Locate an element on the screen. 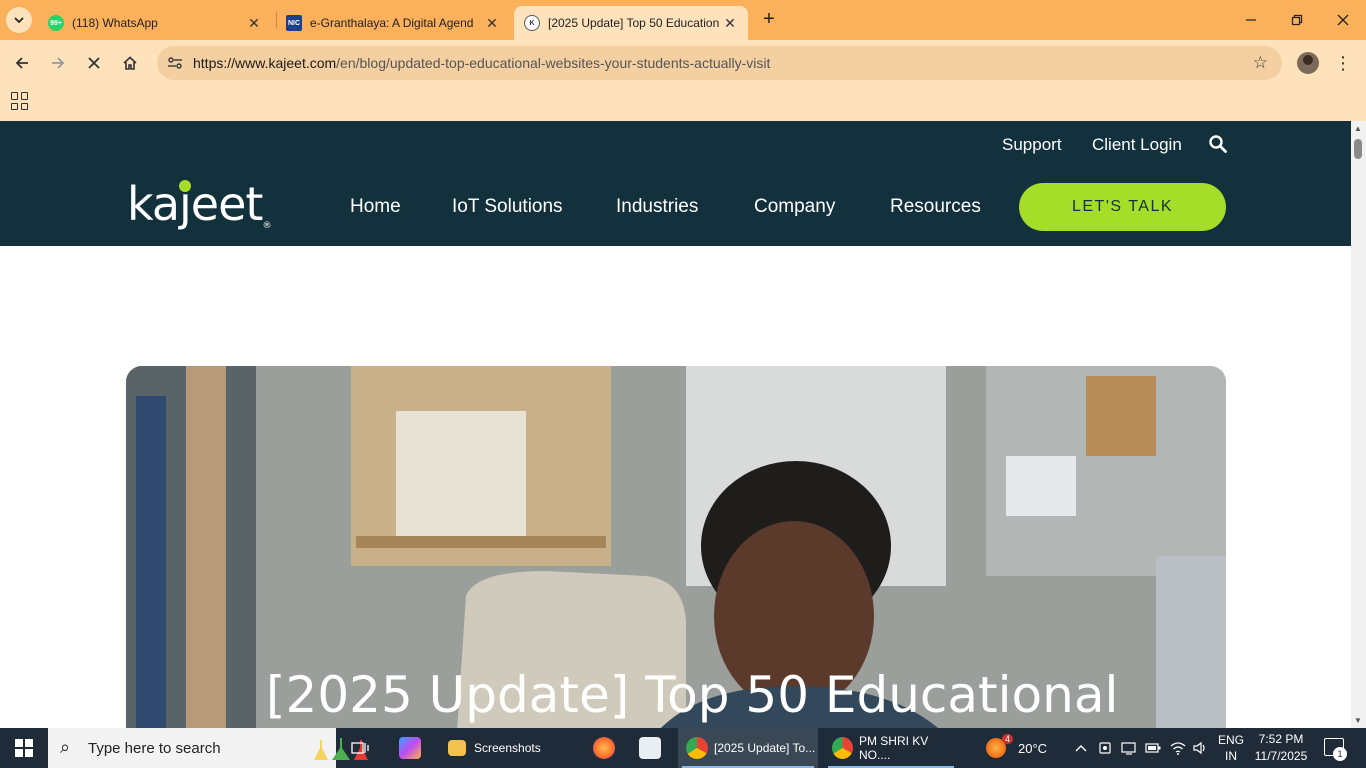  forward-button is located at coordinates (58, 63).